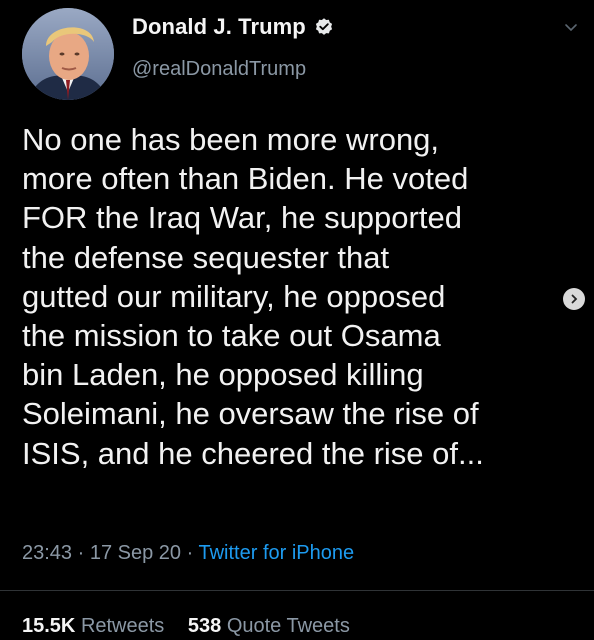 The height and width of the screenshot is (640, 594). I want to click on avatar, so click(68, 54).